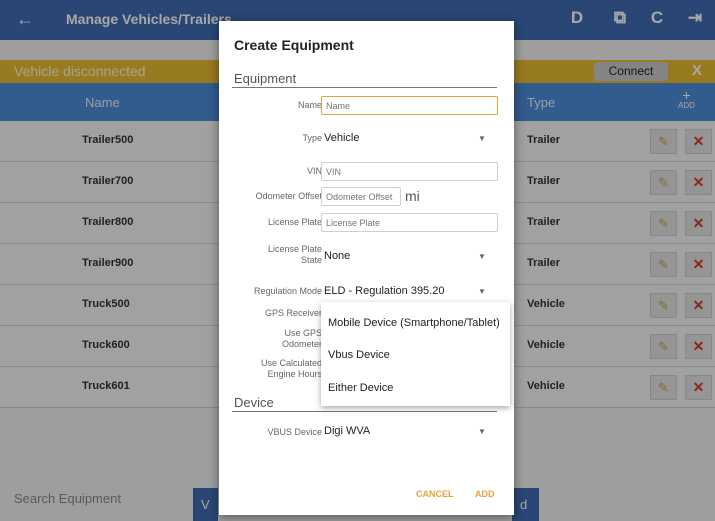  I want to click on gps-option-either-device: Either Device, so click(360, 388).